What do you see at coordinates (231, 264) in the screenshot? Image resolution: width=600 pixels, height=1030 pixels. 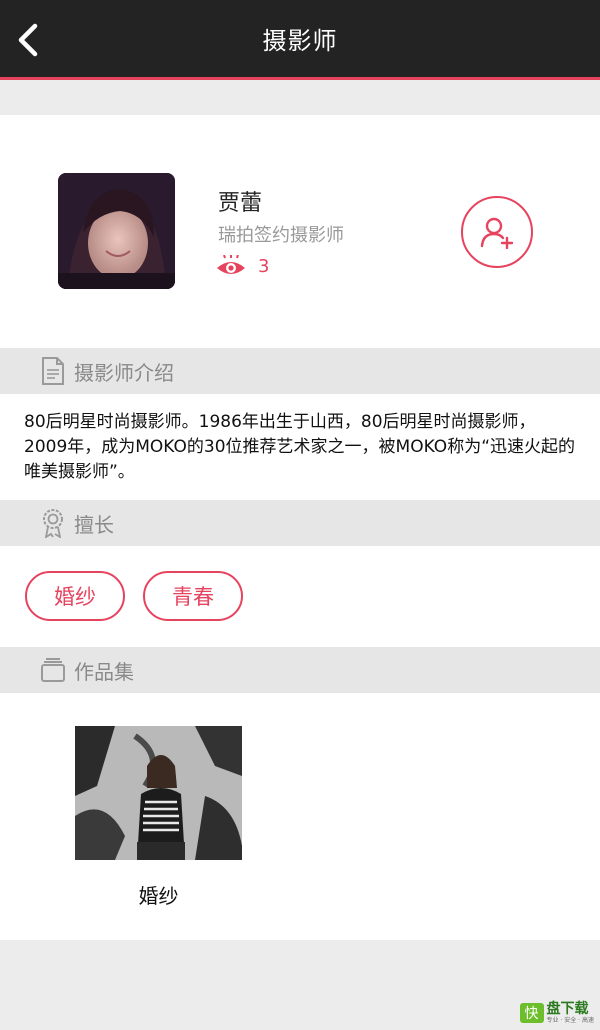 I see `eye-icon` at bounding box center [231, 264].